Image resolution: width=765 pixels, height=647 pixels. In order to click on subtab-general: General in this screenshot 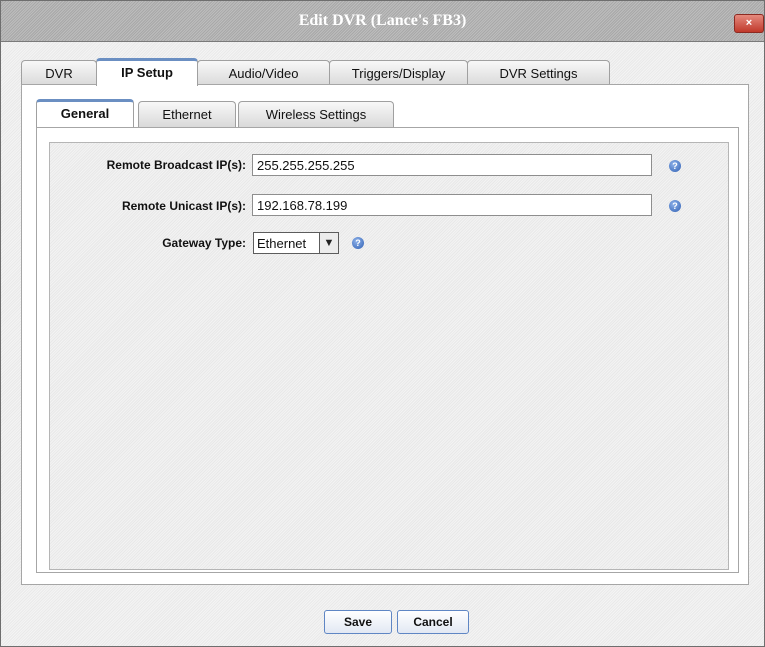, I will do `click(85, 113)`.